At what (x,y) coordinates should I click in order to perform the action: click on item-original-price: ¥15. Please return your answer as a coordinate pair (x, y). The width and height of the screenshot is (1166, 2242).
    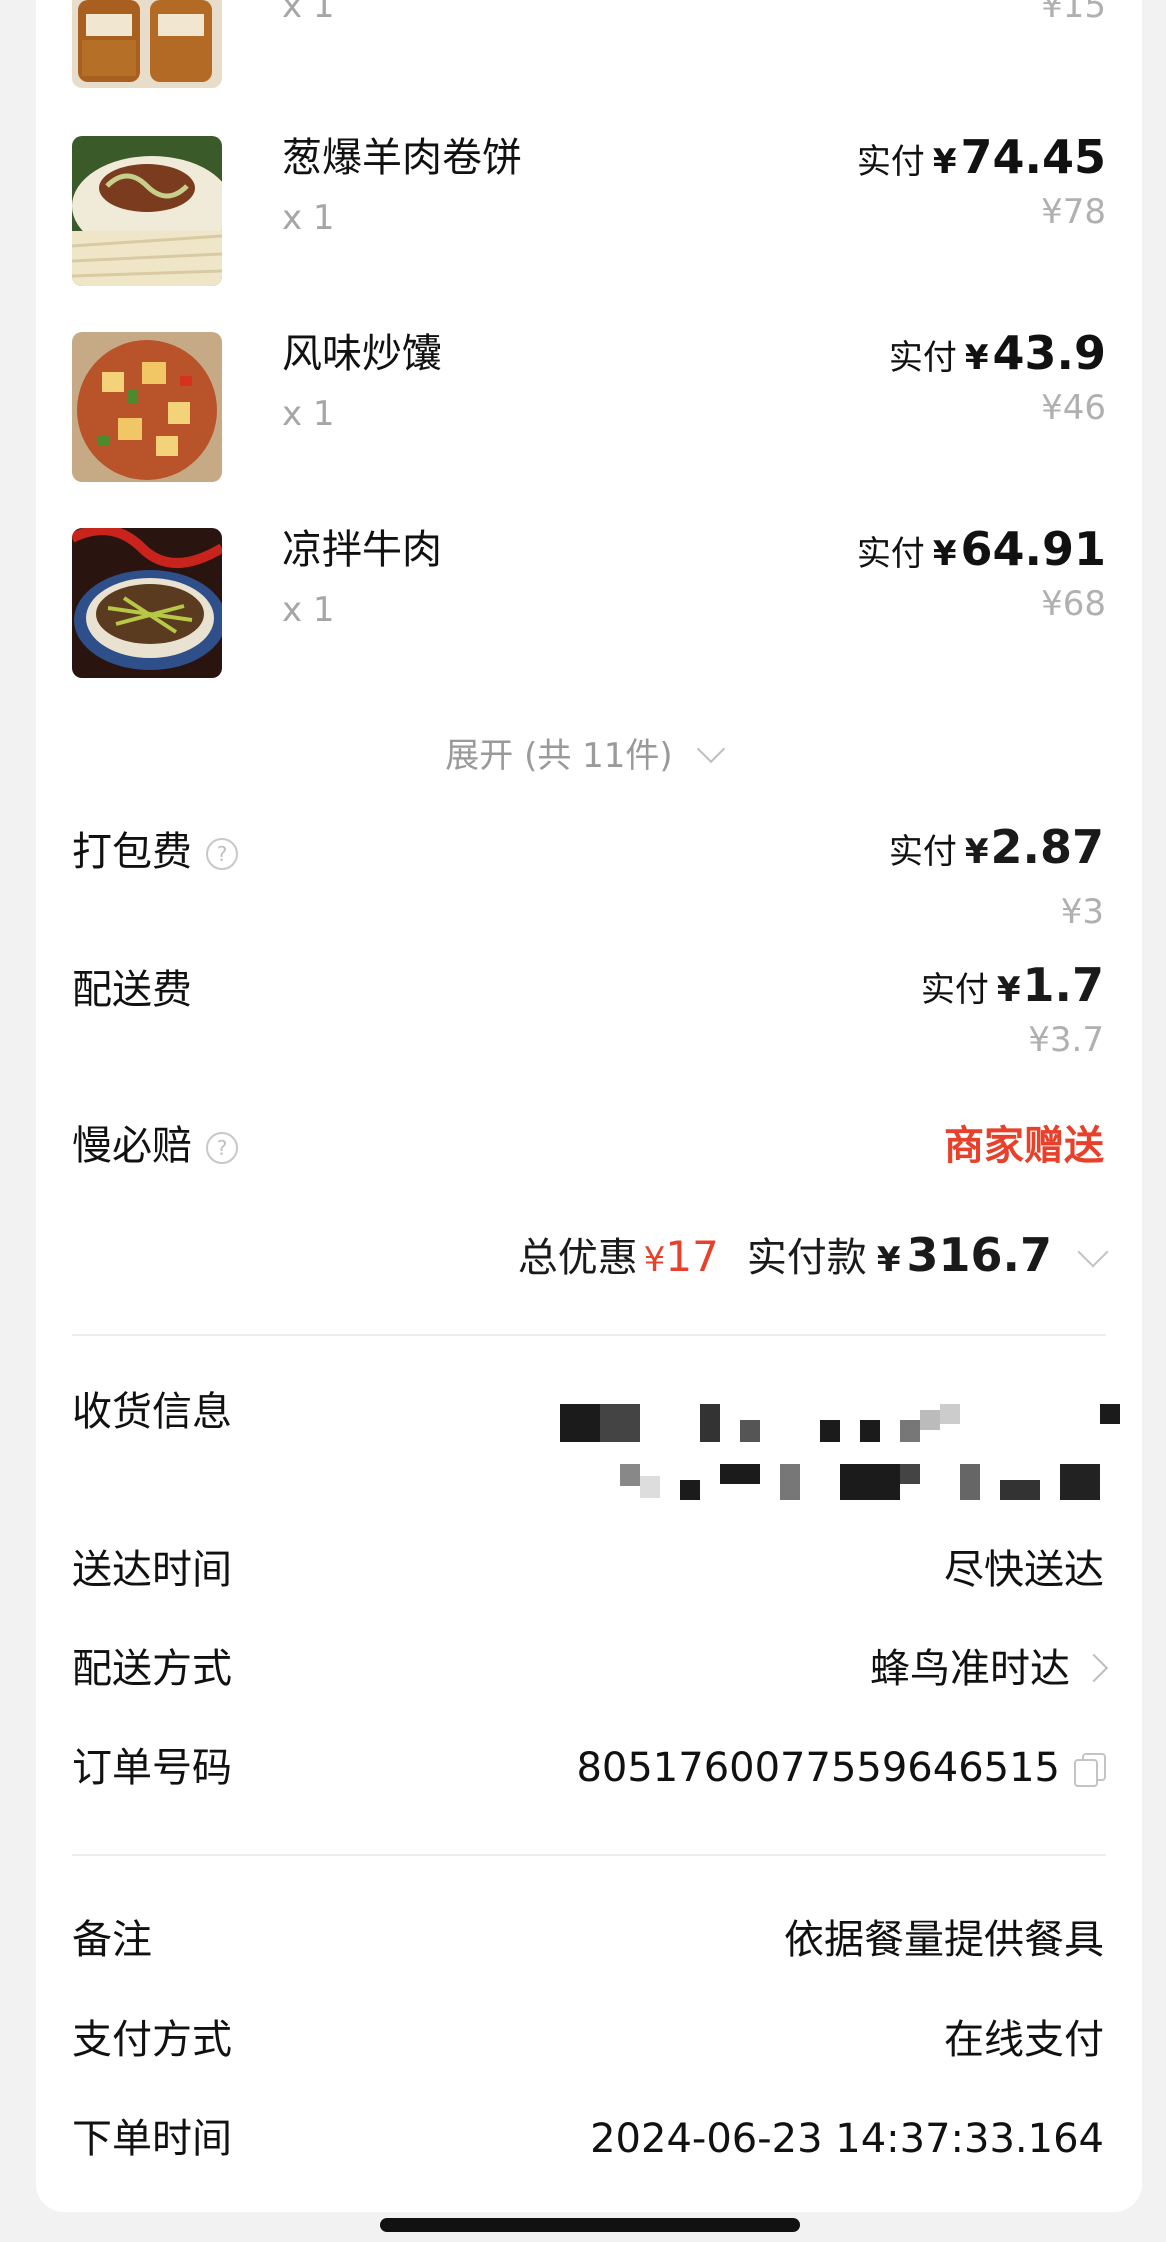
    Looking at the image, I should click on (1073, 13).